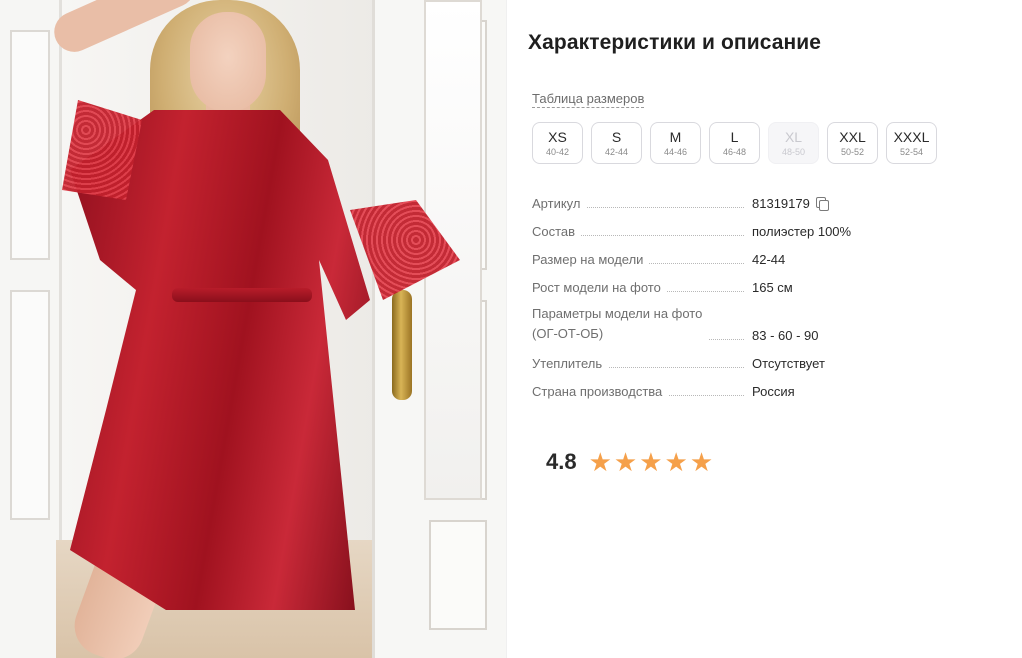 This screenshot has width=1022, height=658. I want to click on spec-key: Утеплитель, so click(570, 364).